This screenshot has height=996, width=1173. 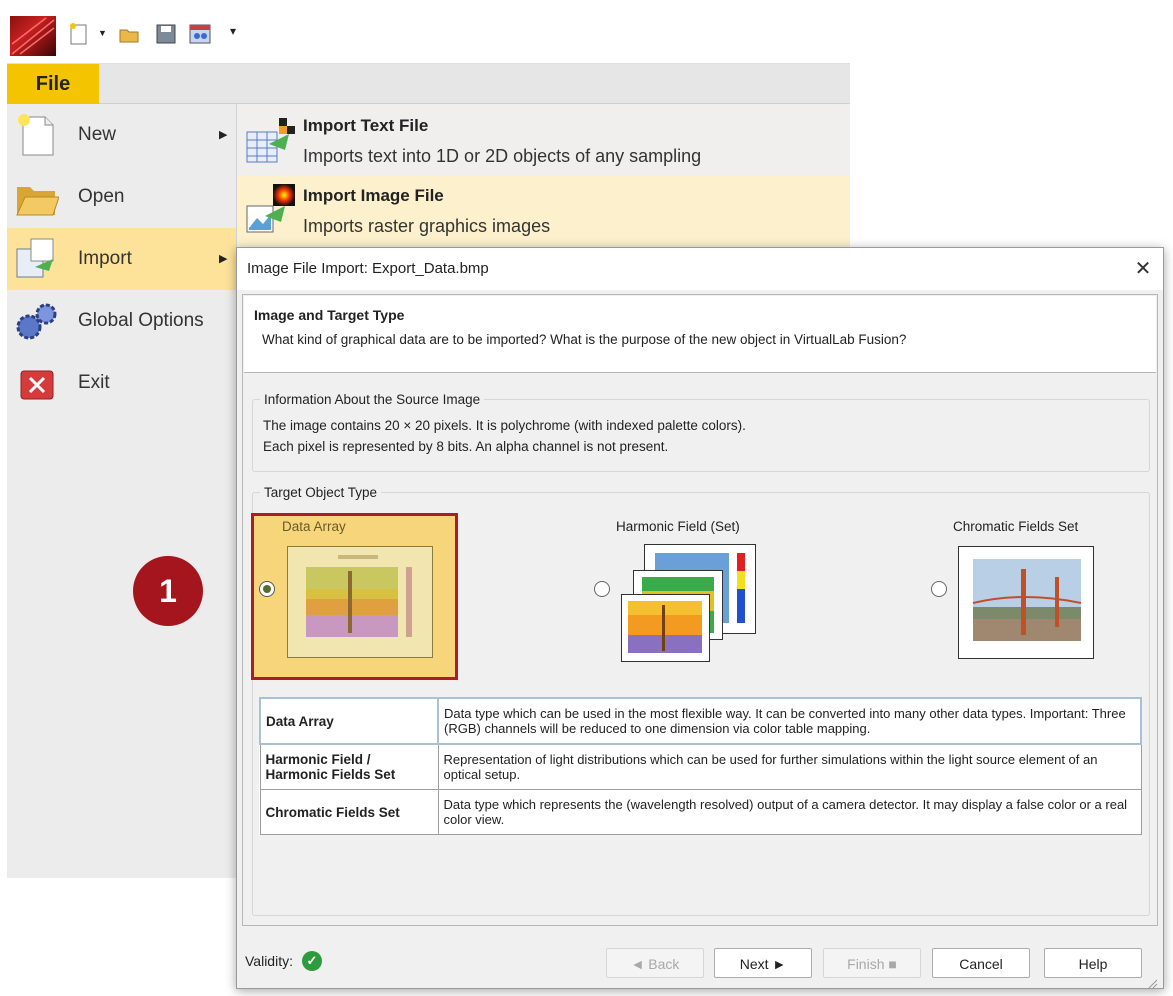 I want to click on customize-toolbar-icon: ▾, so click(x=233, y=31).